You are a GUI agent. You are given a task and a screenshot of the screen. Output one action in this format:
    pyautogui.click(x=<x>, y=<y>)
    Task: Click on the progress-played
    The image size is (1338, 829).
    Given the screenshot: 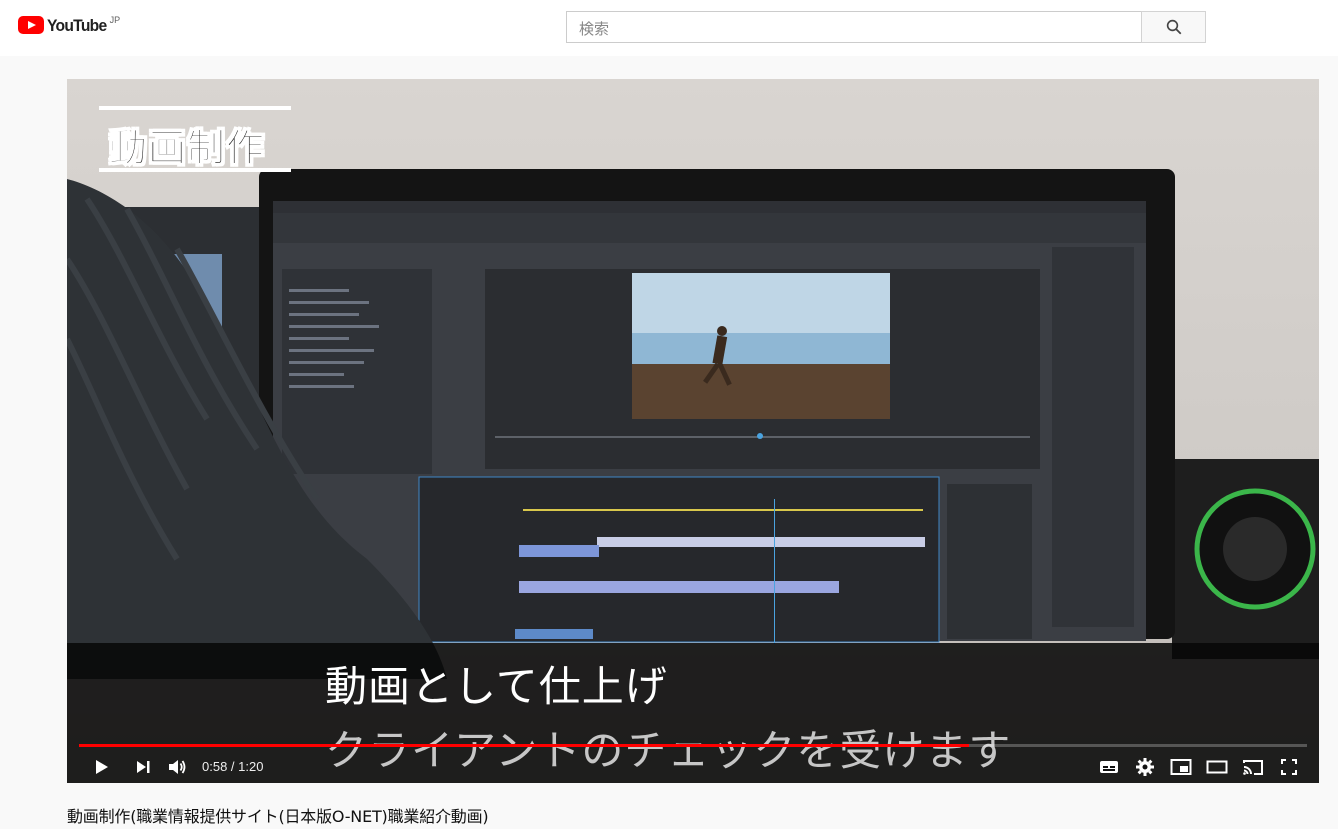 What is the action you would take?
    pyautogui.click(x=524, y=745)
    